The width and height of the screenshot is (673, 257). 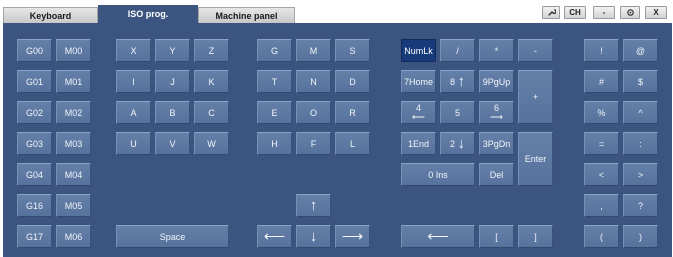 What do you see at coordinates (34, 174) in the screenshot?
I see `key-g04: G04` at bounding box center [34, 174].